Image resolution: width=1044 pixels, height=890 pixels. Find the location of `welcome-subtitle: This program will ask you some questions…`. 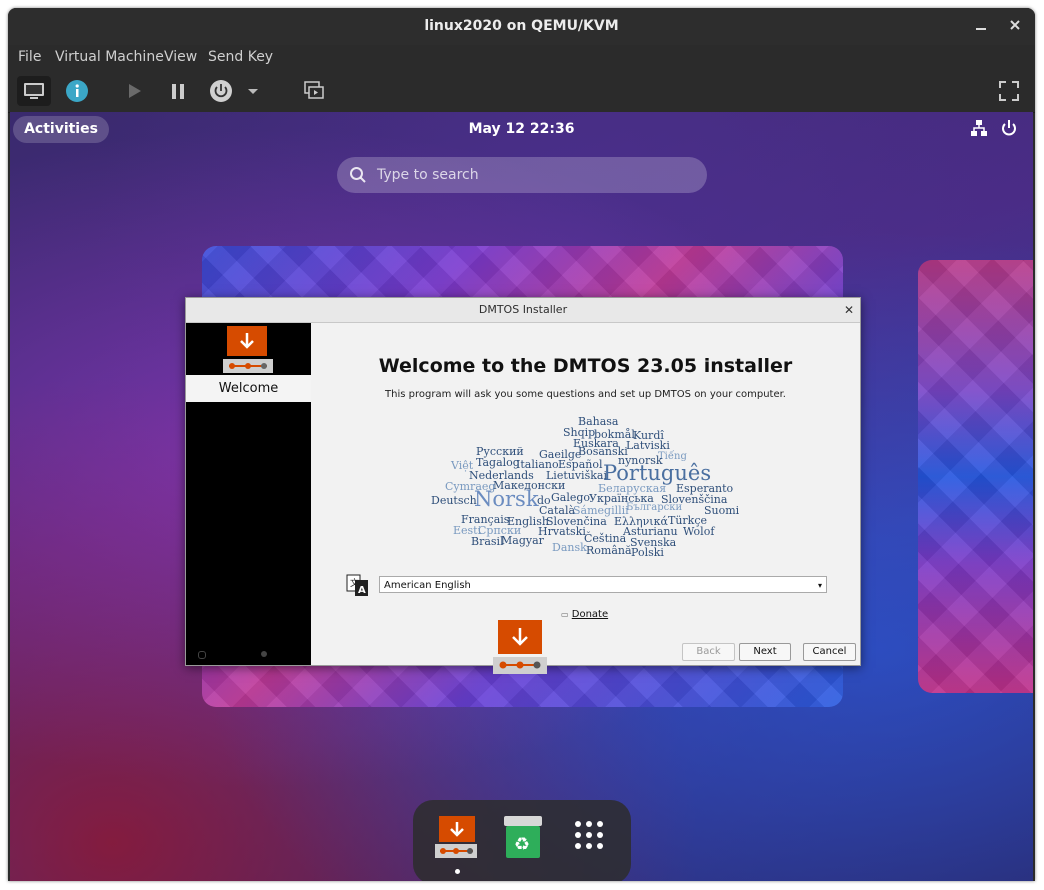

welcome-subtitle: This program will ask you some questions… is located at coordinates (585, 394).